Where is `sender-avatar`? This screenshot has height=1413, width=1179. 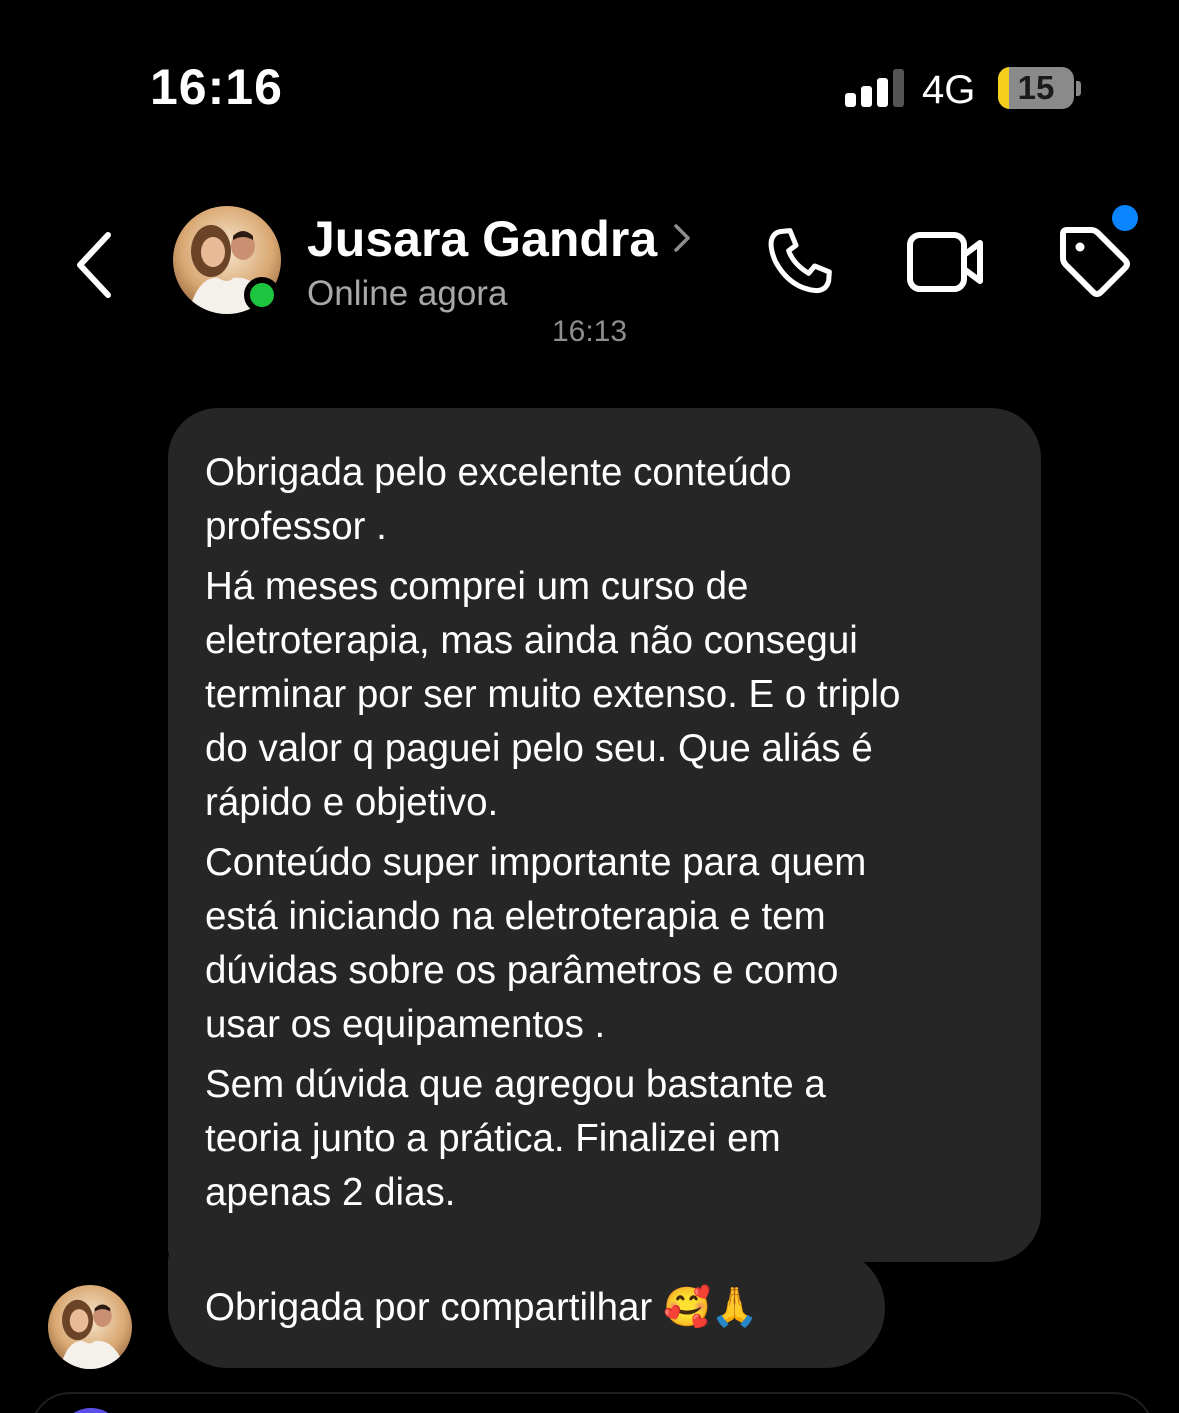
sender-avatar is located at coordinates (90, 1327).